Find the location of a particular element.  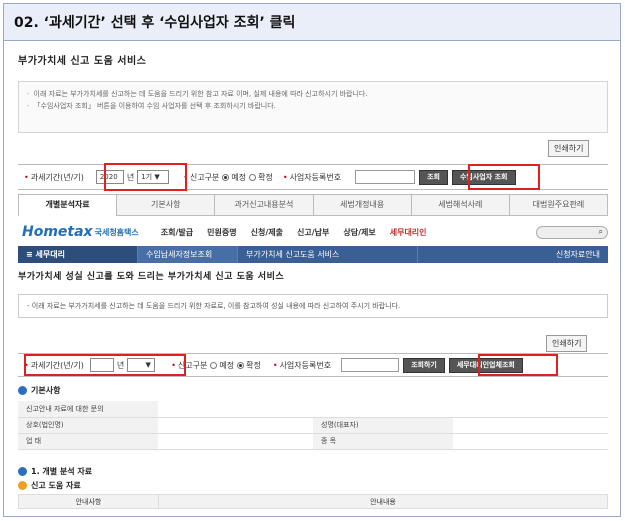

tab-basic: 기본사항 is located at coordinates (166, 205).